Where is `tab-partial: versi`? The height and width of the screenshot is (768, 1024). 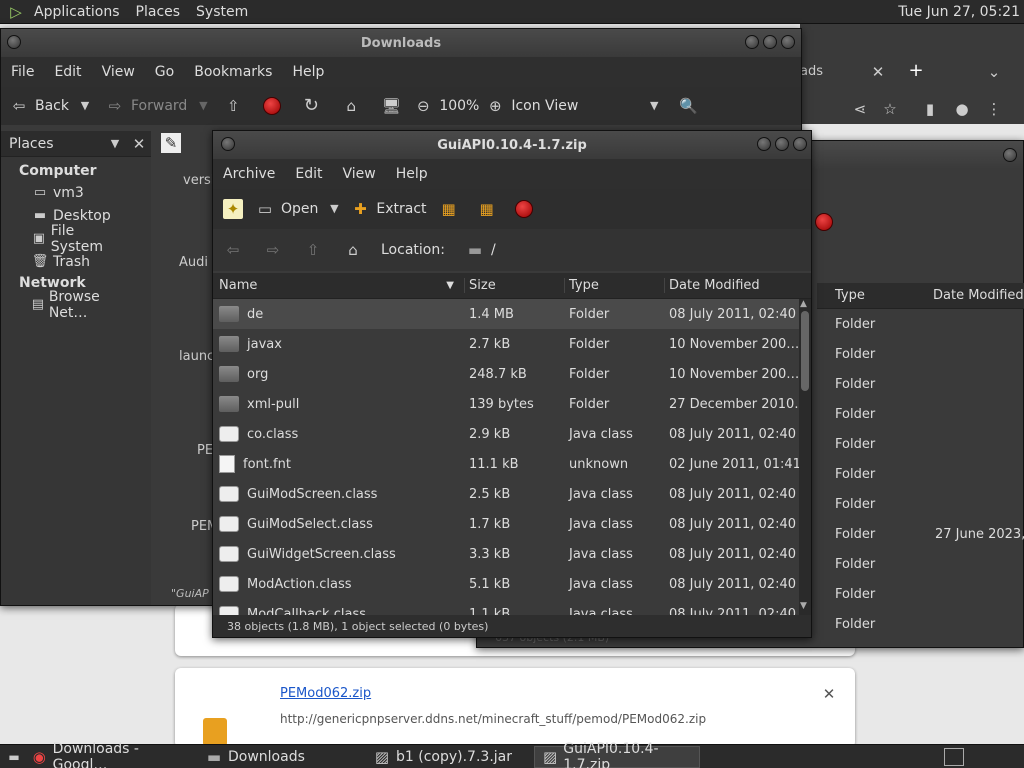 tab-partial: versi is located at coordinates (198, 180).